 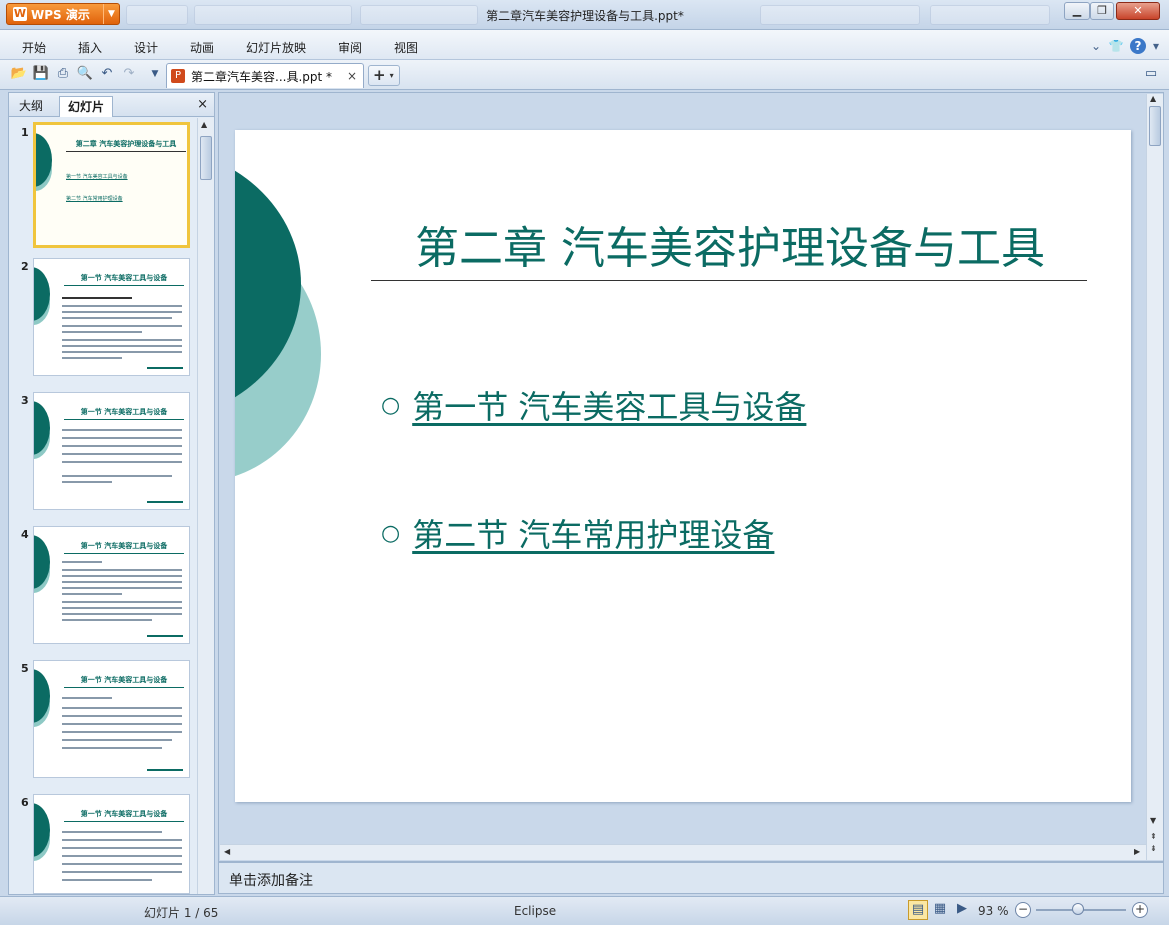 What do you see at coordinates (1153, 836) in the screenshot?
I see `previous-slide-icon: ⇞` at bounding box center [1153, 836].